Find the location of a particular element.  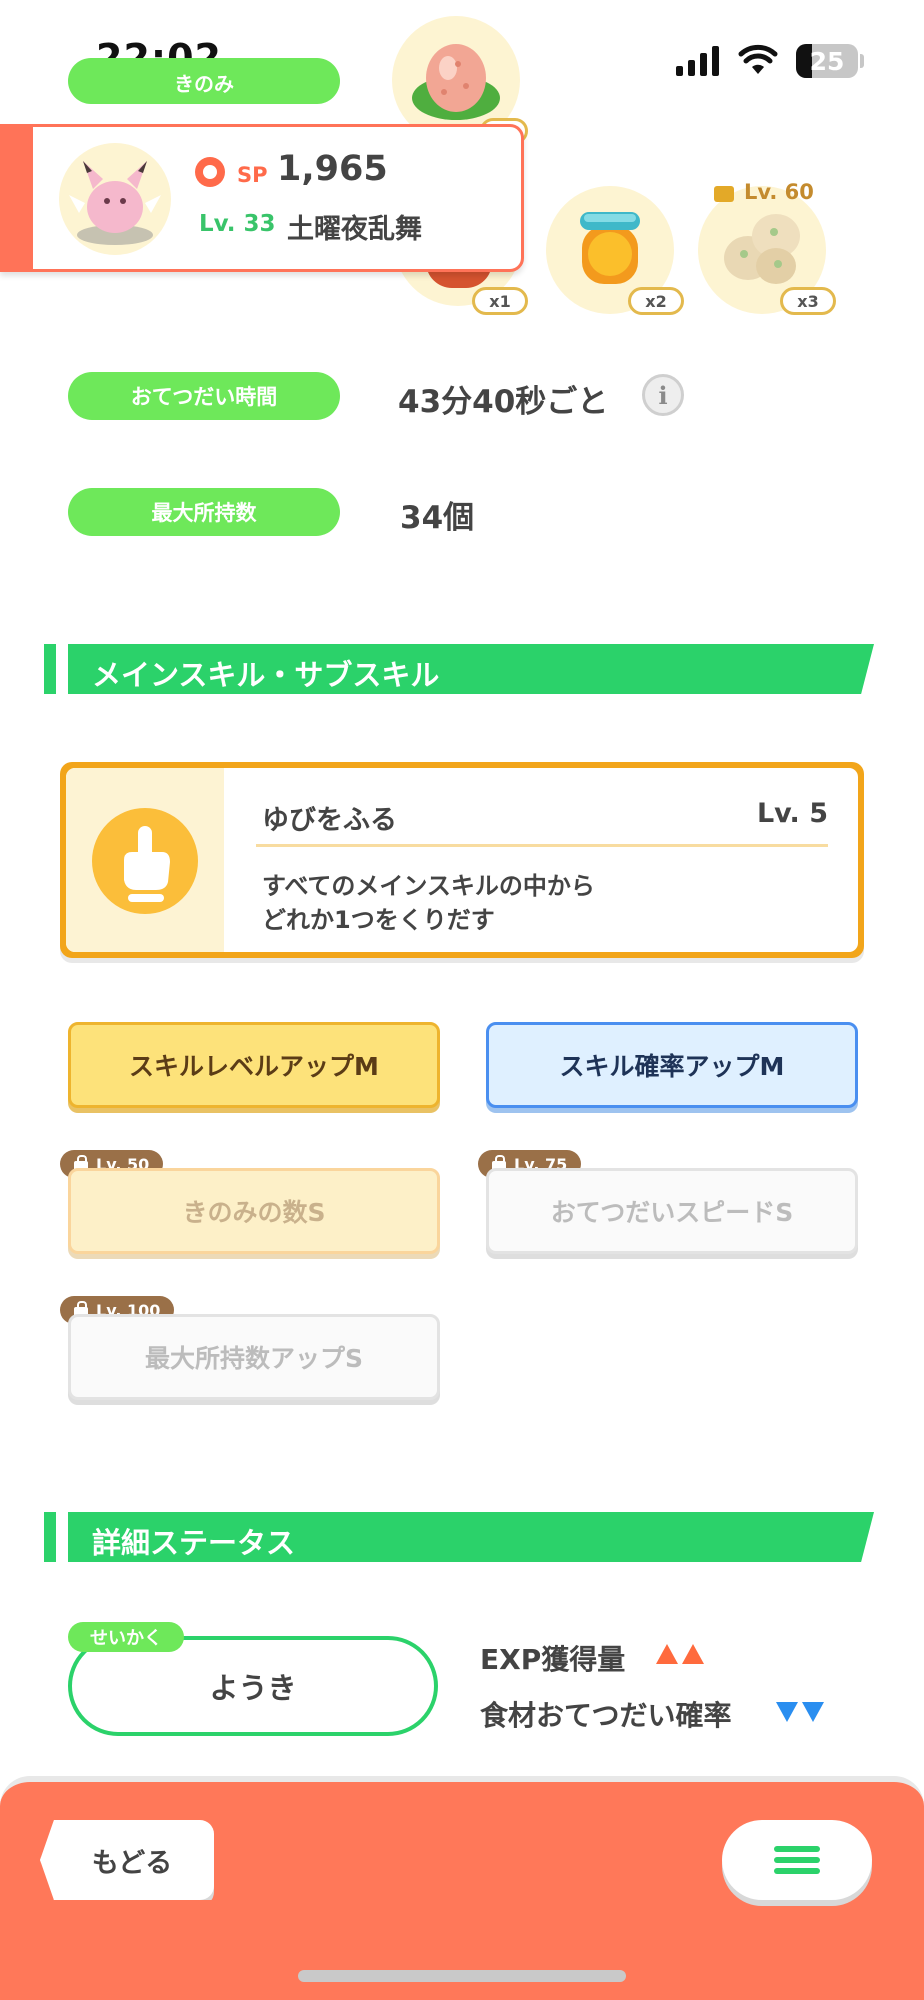

main-skill-card: ゆびをふる Lv. 5 すべてのメインスキルの中から どれか1つをくりだす is located at coordinates (462, 860).